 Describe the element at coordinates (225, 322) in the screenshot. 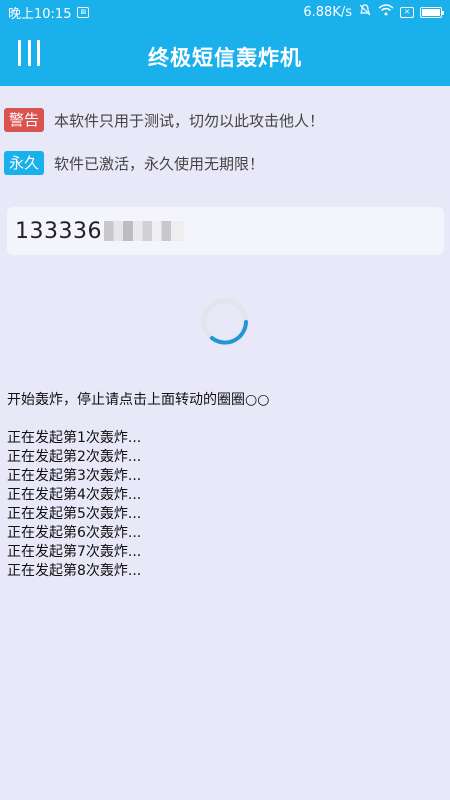

I see `spinner-icon` at that location.